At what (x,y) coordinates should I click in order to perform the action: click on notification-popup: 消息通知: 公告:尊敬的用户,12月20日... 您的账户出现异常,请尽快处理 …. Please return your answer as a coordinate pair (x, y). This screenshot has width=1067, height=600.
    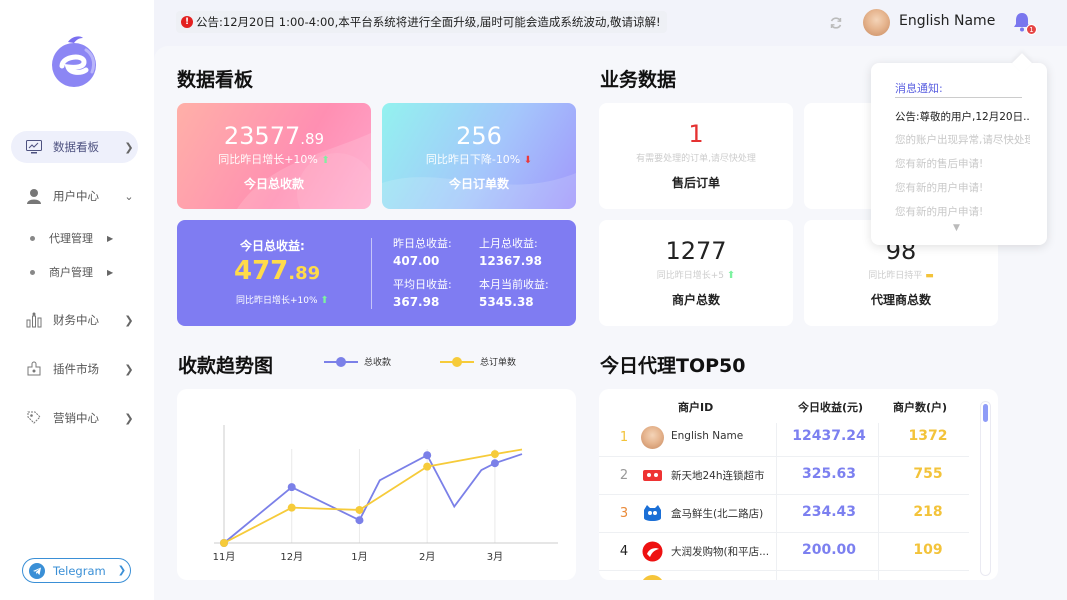
    Looking at the image, I should click on (959, 154).